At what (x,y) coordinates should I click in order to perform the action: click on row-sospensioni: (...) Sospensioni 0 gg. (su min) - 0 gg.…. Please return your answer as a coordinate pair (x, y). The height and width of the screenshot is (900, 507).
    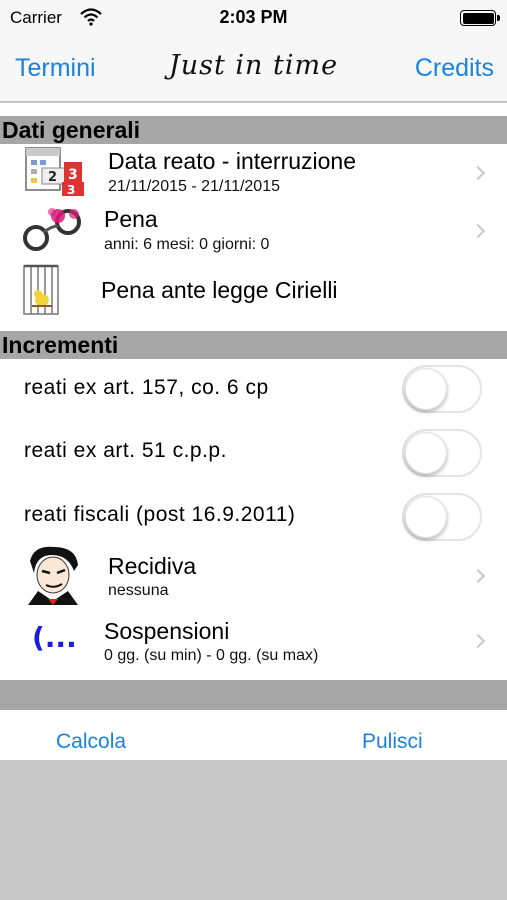
    Looking at the image, I should click on (253, 640).